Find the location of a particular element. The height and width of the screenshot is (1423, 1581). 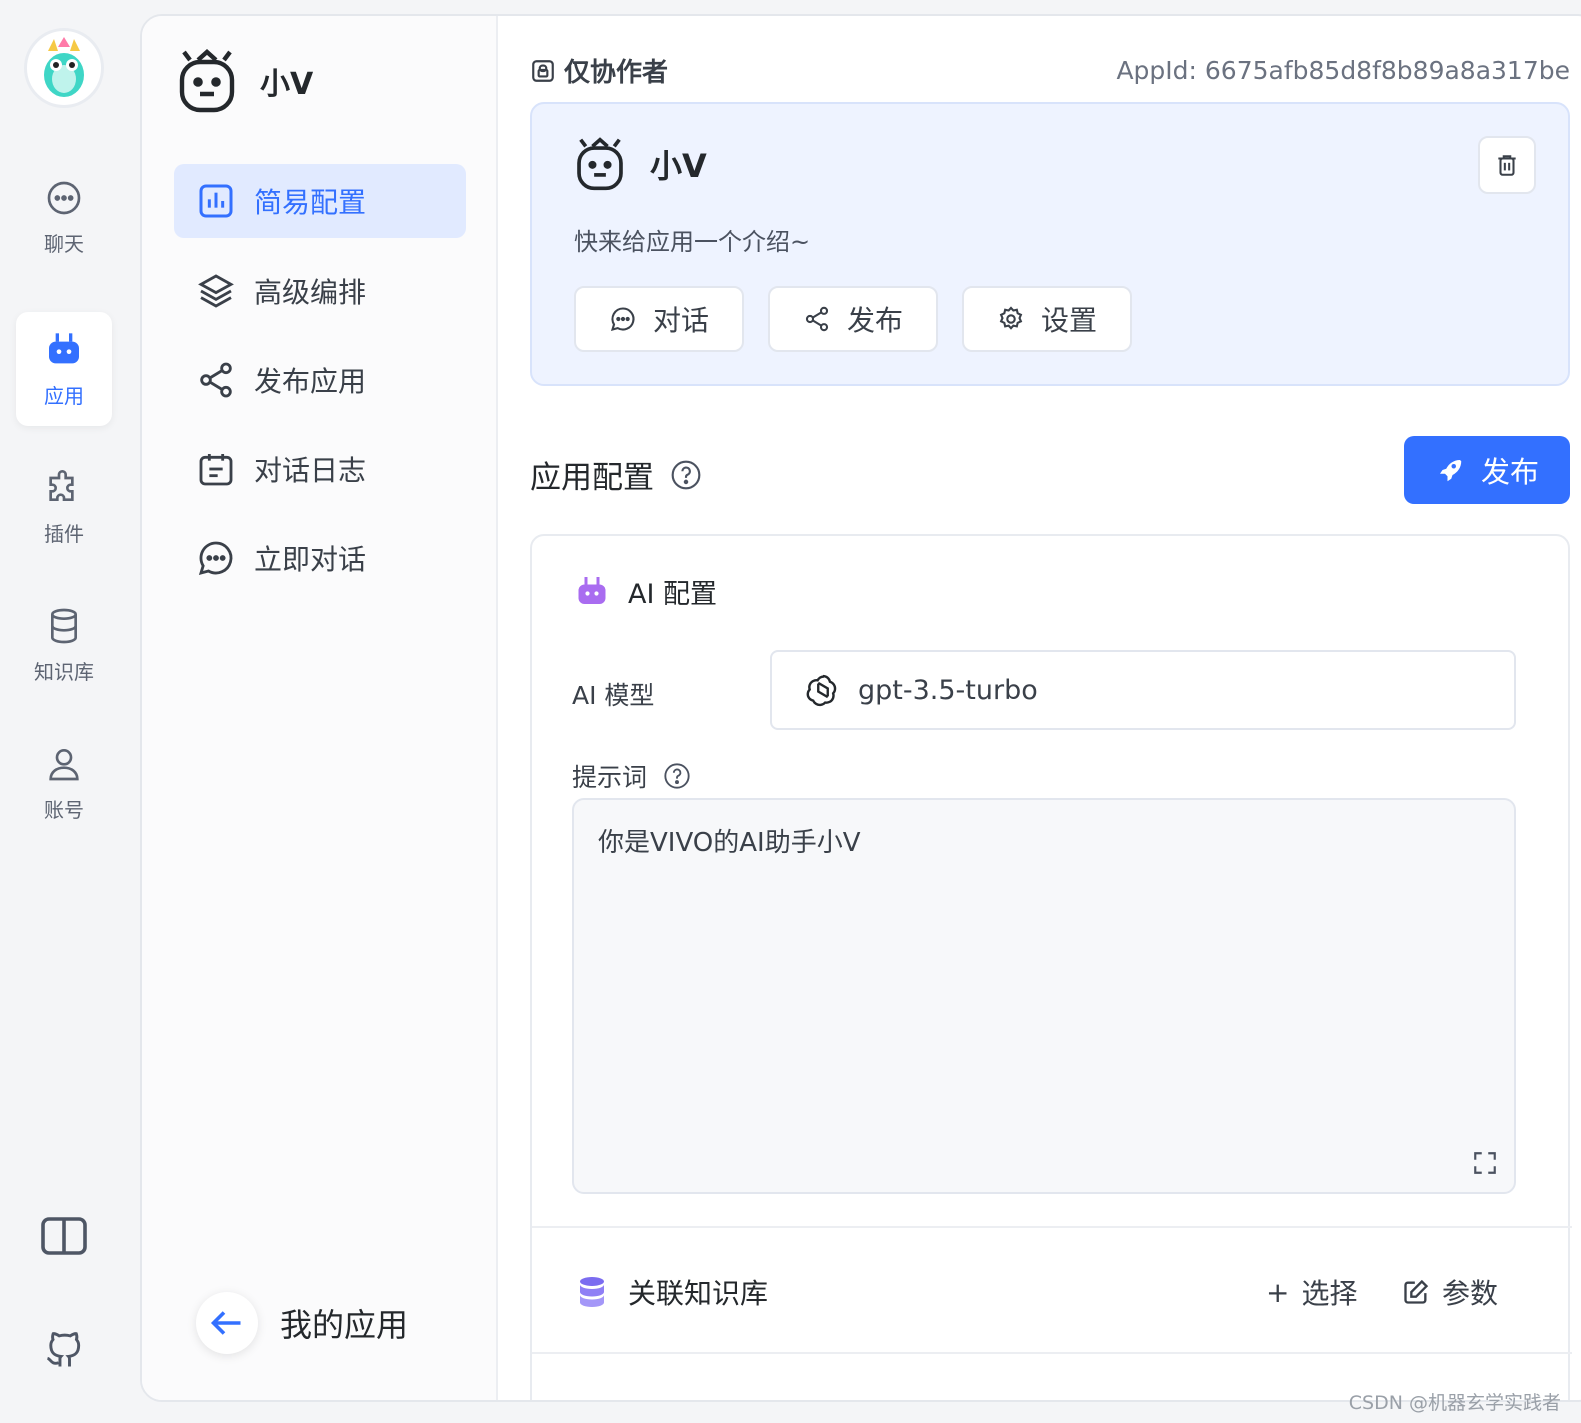

prompt-label: 提示词 is located at coordinates (631, 776).